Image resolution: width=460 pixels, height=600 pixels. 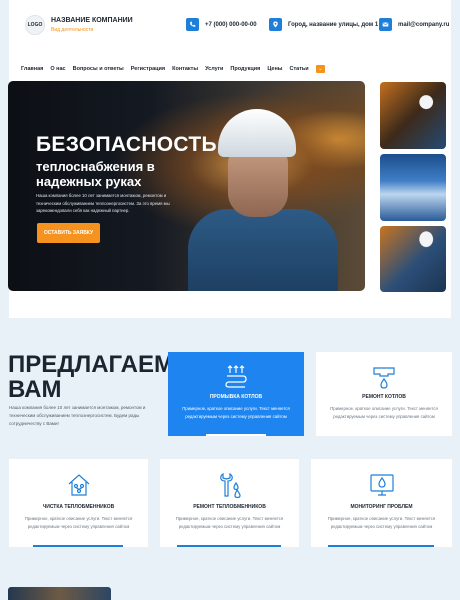 I want to click on nav-item-registration: Регистрация, so click(x=148, y=69).